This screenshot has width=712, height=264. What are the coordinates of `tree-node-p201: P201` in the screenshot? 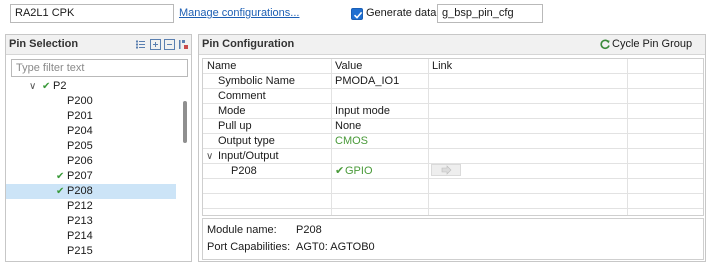 It's located at (91, 116).